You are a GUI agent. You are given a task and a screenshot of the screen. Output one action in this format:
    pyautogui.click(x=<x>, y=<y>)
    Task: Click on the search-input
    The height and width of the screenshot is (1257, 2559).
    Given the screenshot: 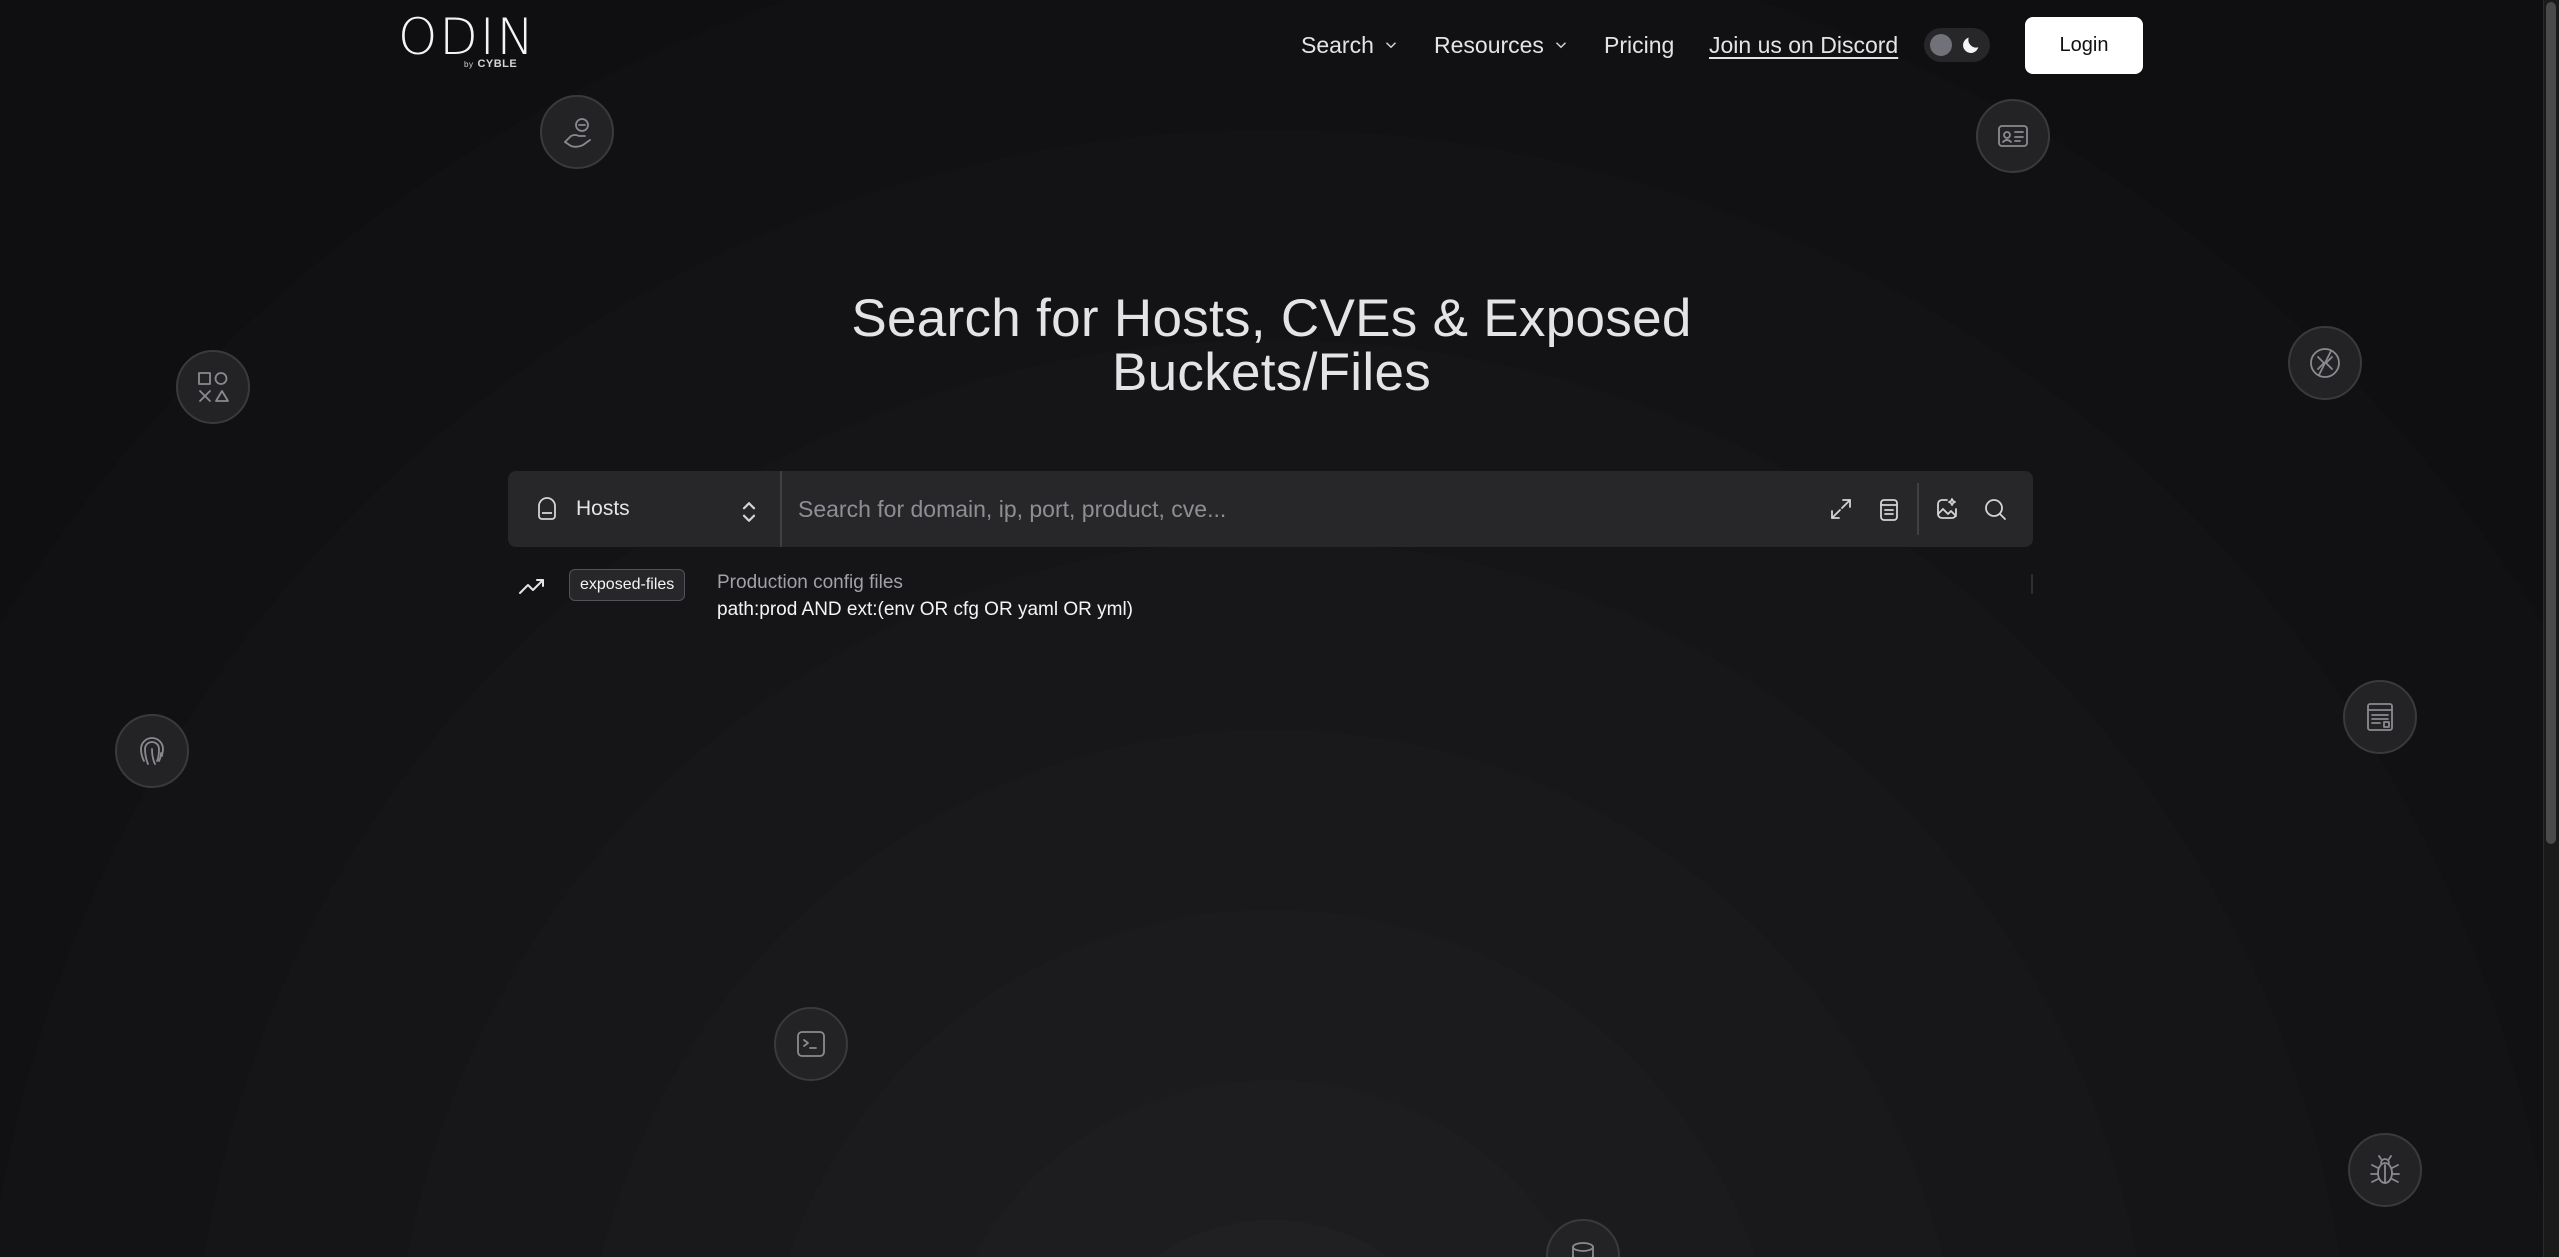 What is the action you would take?
    pyautogui.click(x=1299, y=509)
    